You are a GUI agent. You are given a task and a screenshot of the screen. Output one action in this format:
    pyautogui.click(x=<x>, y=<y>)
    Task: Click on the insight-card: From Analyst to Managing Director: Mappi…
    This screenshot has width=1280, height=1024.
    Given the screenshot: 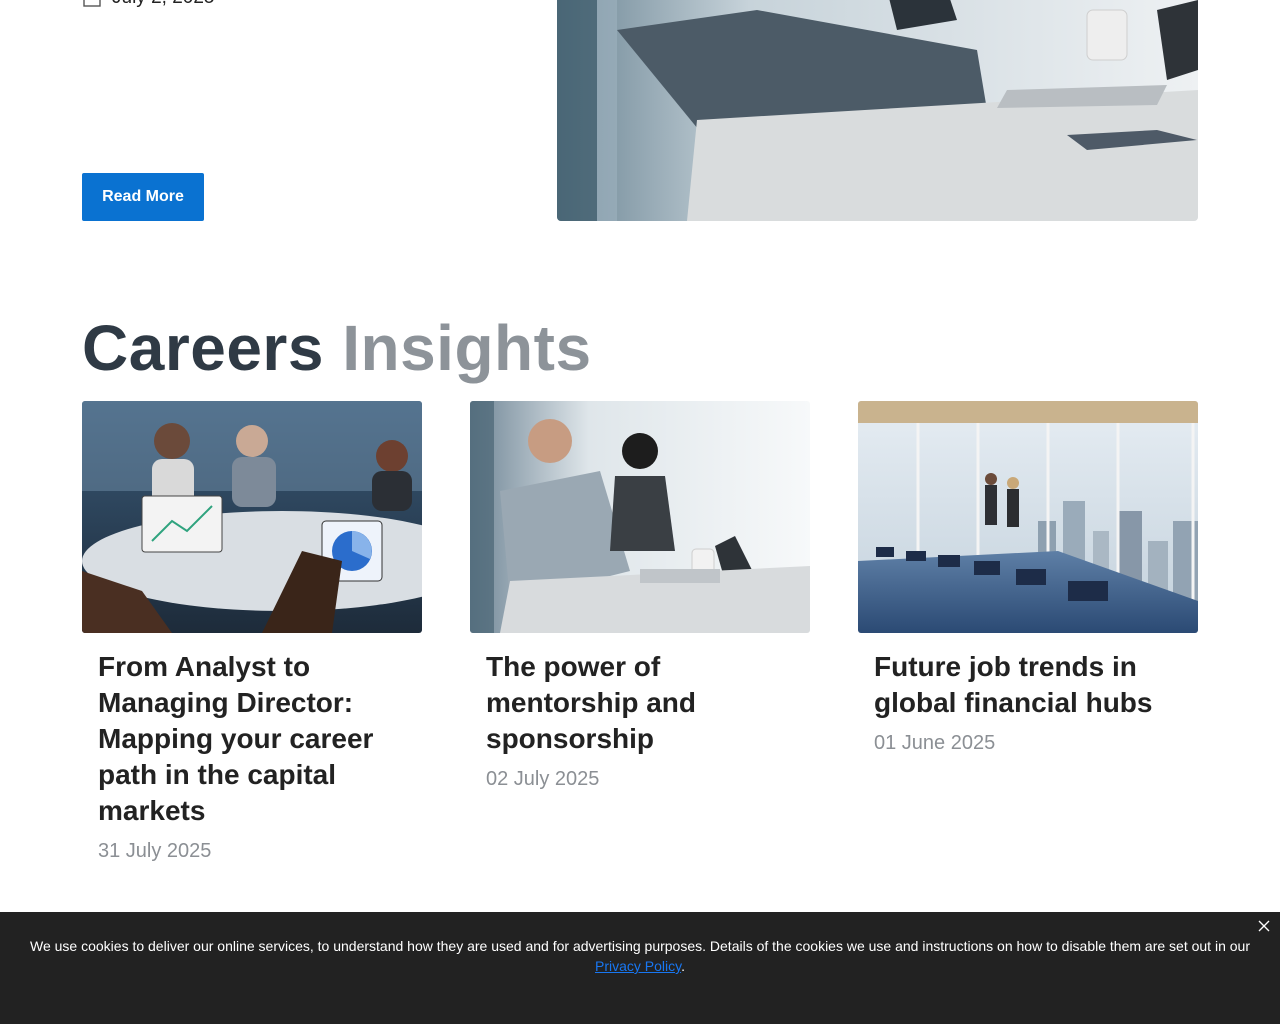 What is the action you would take?
    pyautogui.click(x=252, y=633)
    